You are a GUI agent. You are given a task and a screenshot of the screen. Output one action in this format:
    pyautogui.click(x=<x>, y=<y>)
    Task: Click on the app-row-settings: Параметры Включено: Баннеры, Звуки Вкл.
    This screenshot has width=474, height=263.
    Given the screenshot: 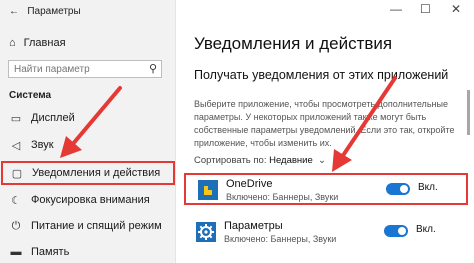 What is the action you would take?
    pyautogui.click(x=326, y=233)
    